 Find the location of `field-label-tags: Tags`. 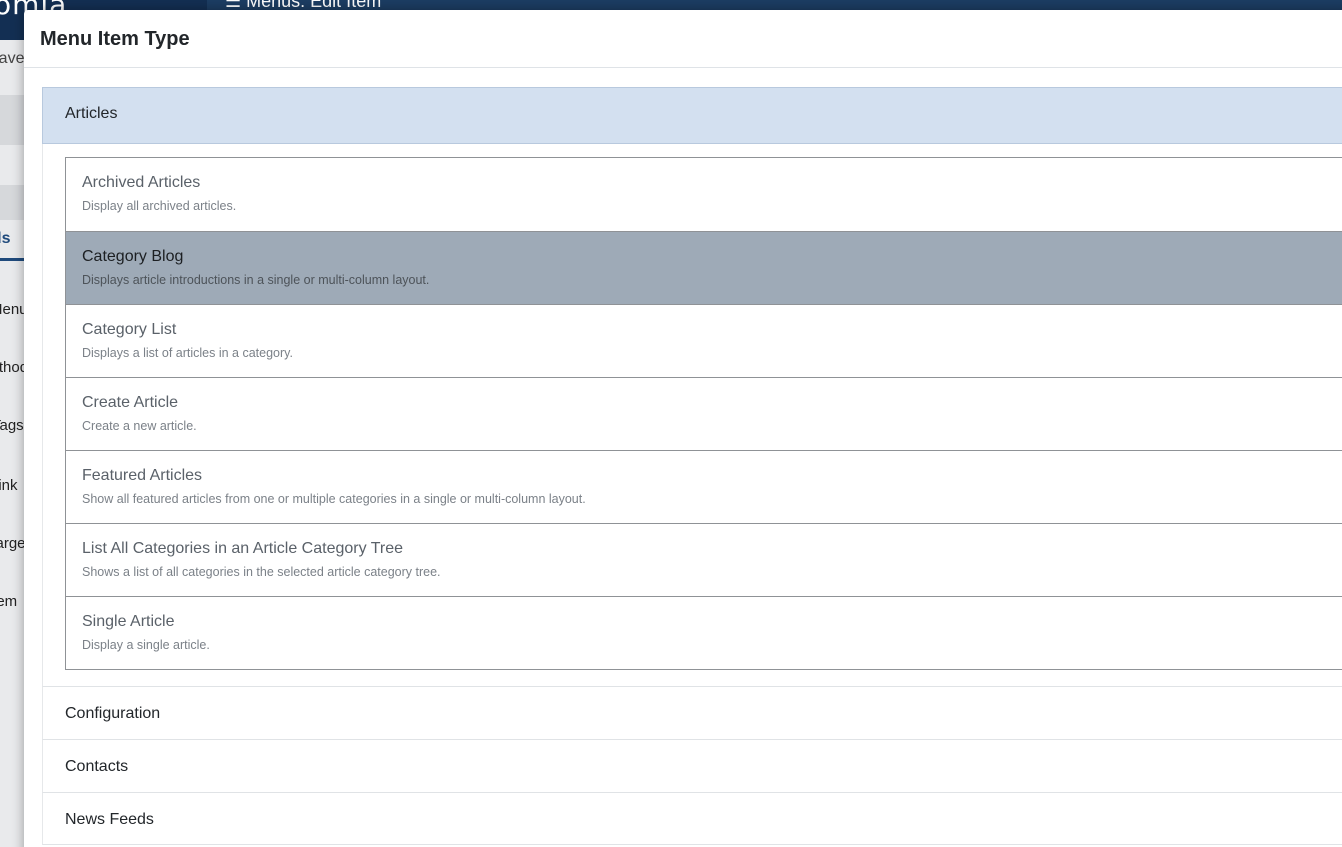

field-label-tags: Tags is located at coordinates (12, 425).